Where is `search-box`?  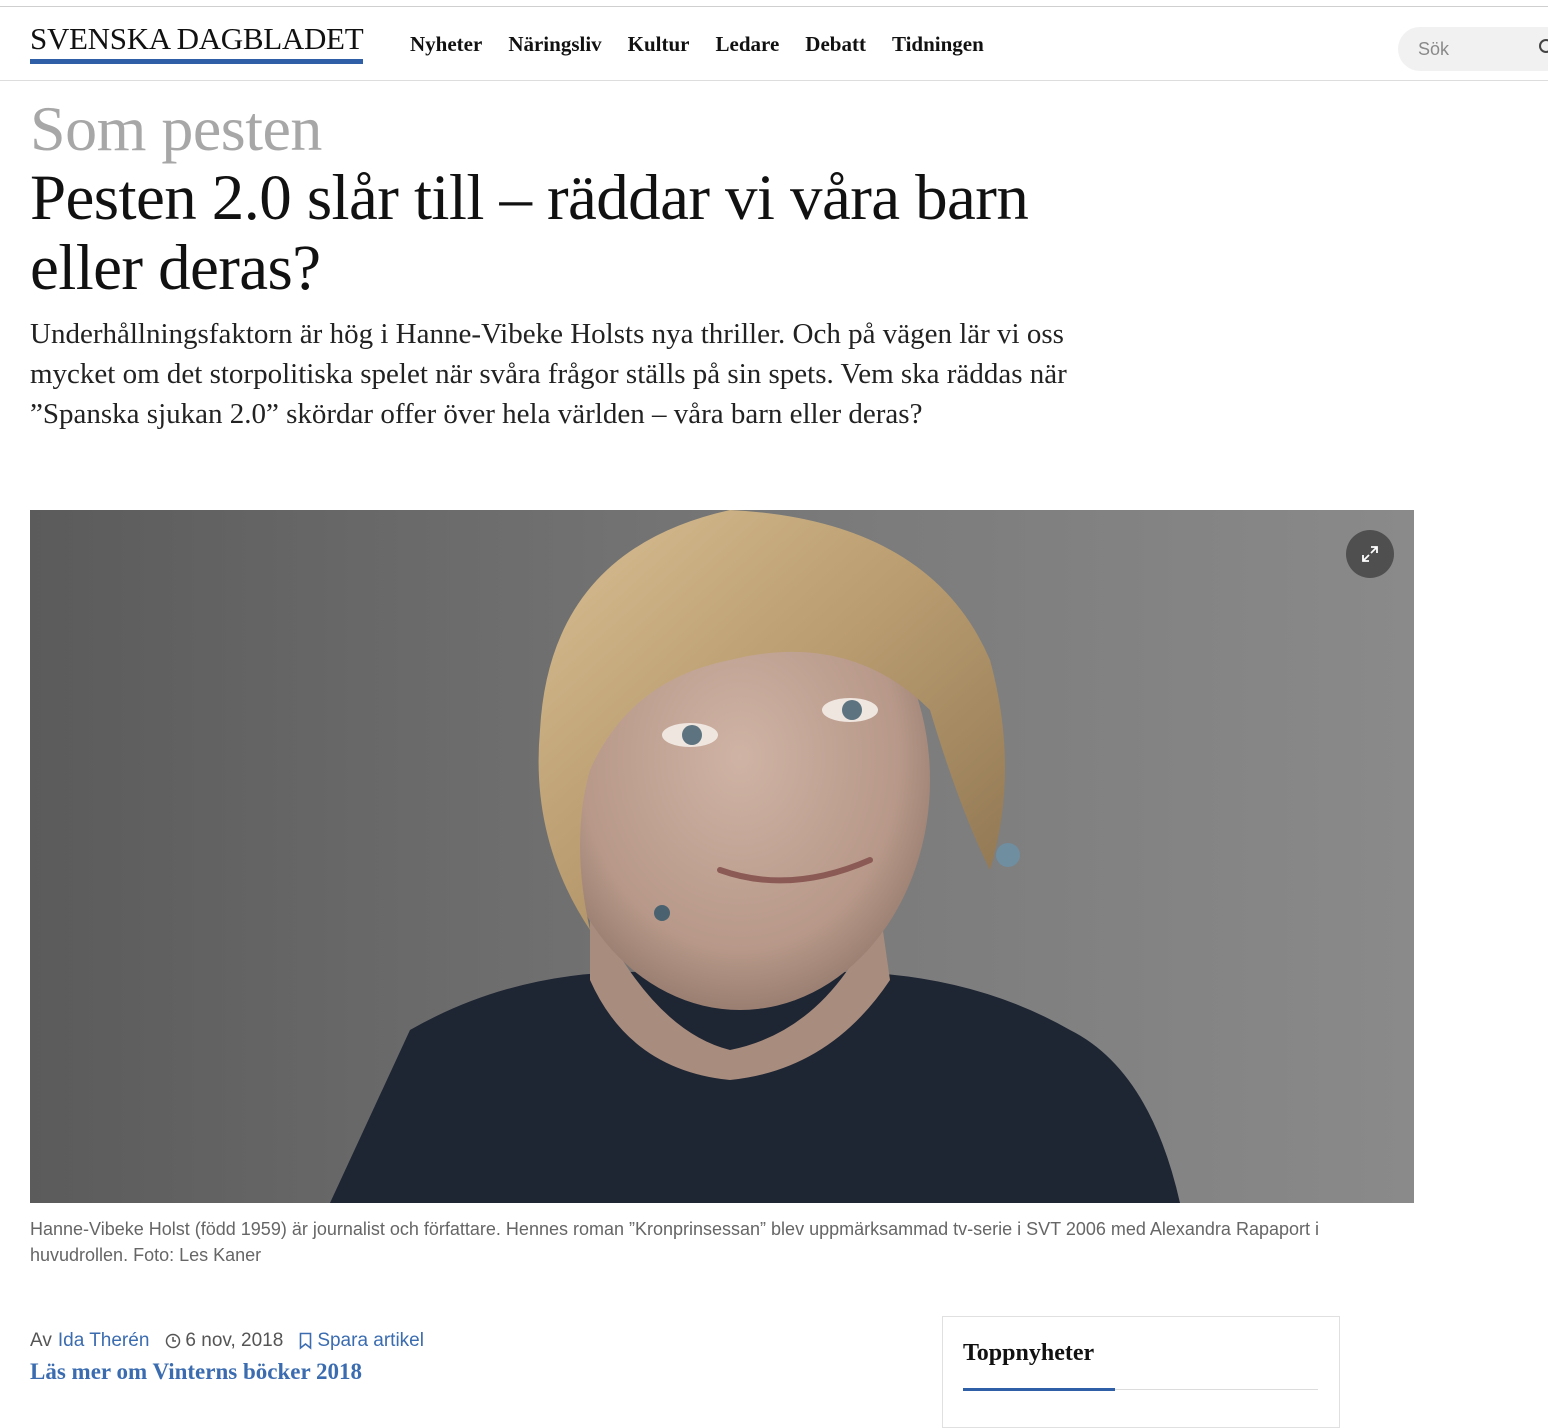
search-box is located at coordinates (1473, 49).